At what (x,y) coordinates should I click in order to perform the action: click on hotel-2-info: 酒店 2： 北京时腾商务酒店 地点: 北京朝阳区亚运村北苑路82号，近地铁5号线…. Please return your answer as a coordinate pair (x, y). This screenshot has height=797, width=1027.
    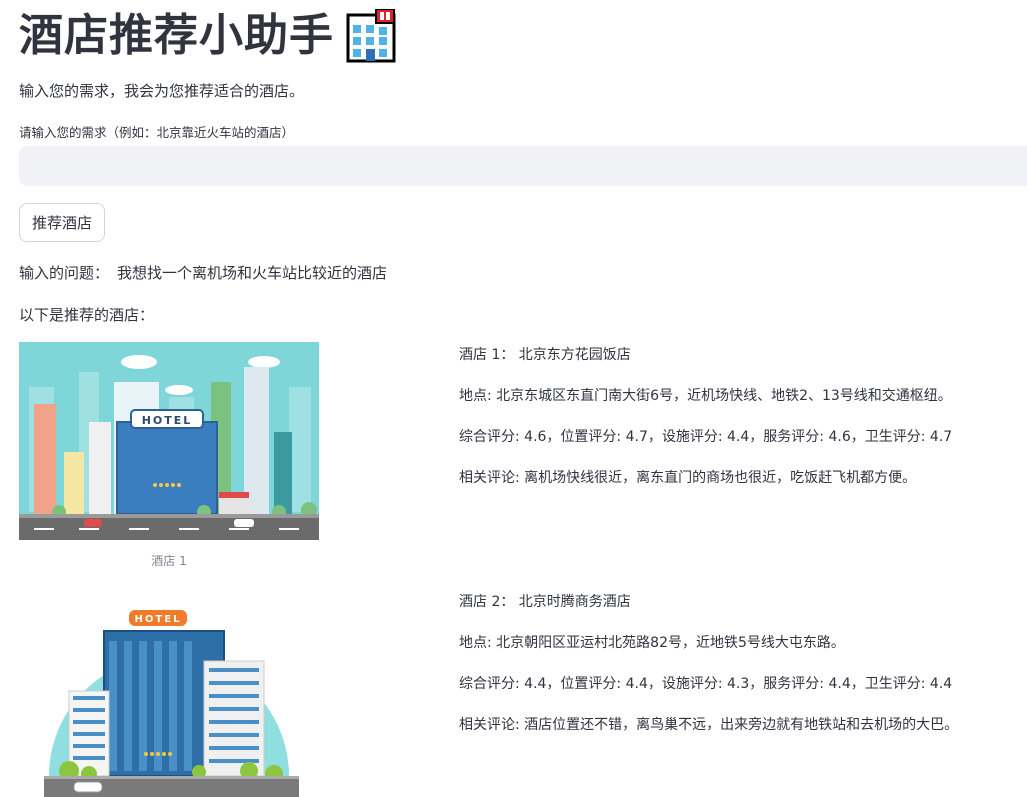
    Looking at the image, I should click on (708, 673).